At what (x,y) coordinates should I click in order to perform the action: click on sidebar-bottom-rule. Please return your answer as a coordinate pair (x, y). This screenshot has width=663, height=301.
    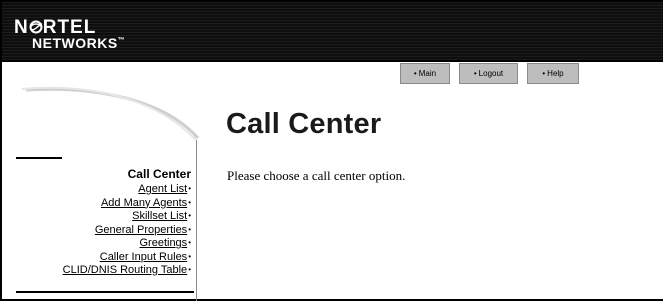
    Looking at the image, I should click on (105, 292).